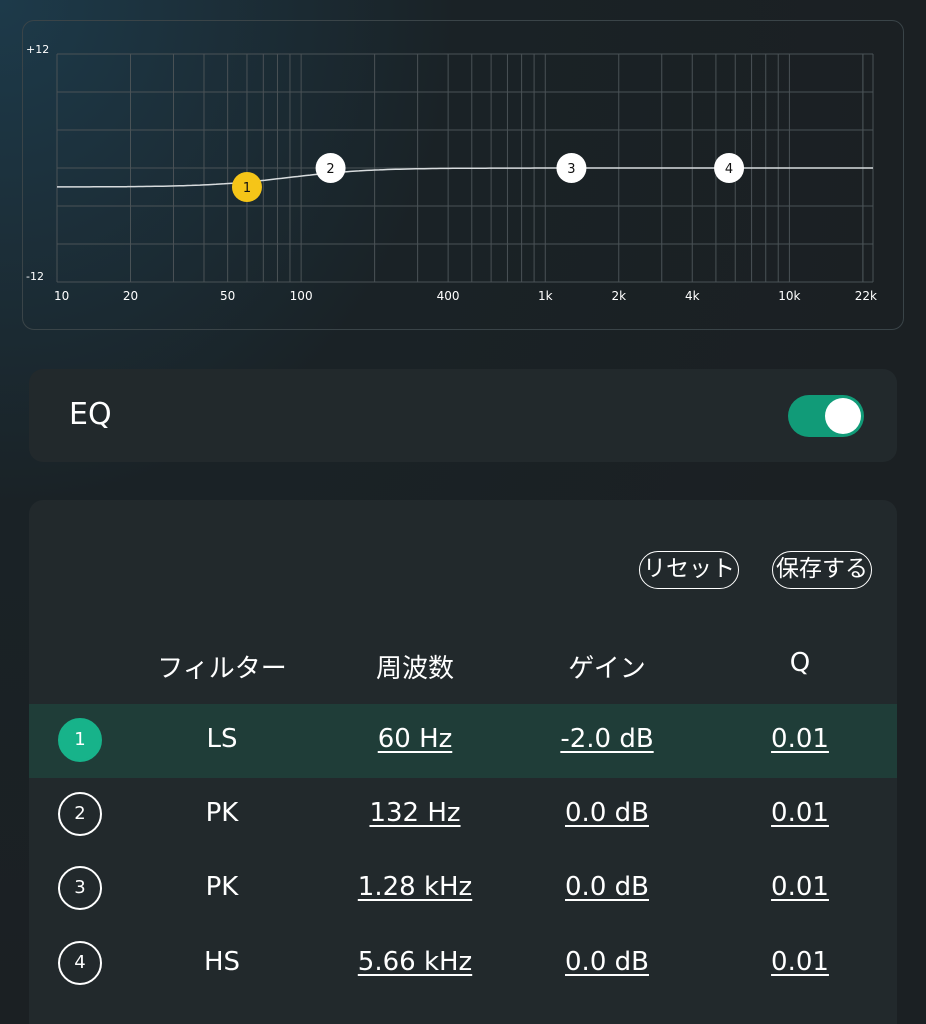 The height and width of the screenshot is (1024, 926). Describe the element at coordinates (80, 814) in the screenshot. I see `band-badge: 2` at that location.